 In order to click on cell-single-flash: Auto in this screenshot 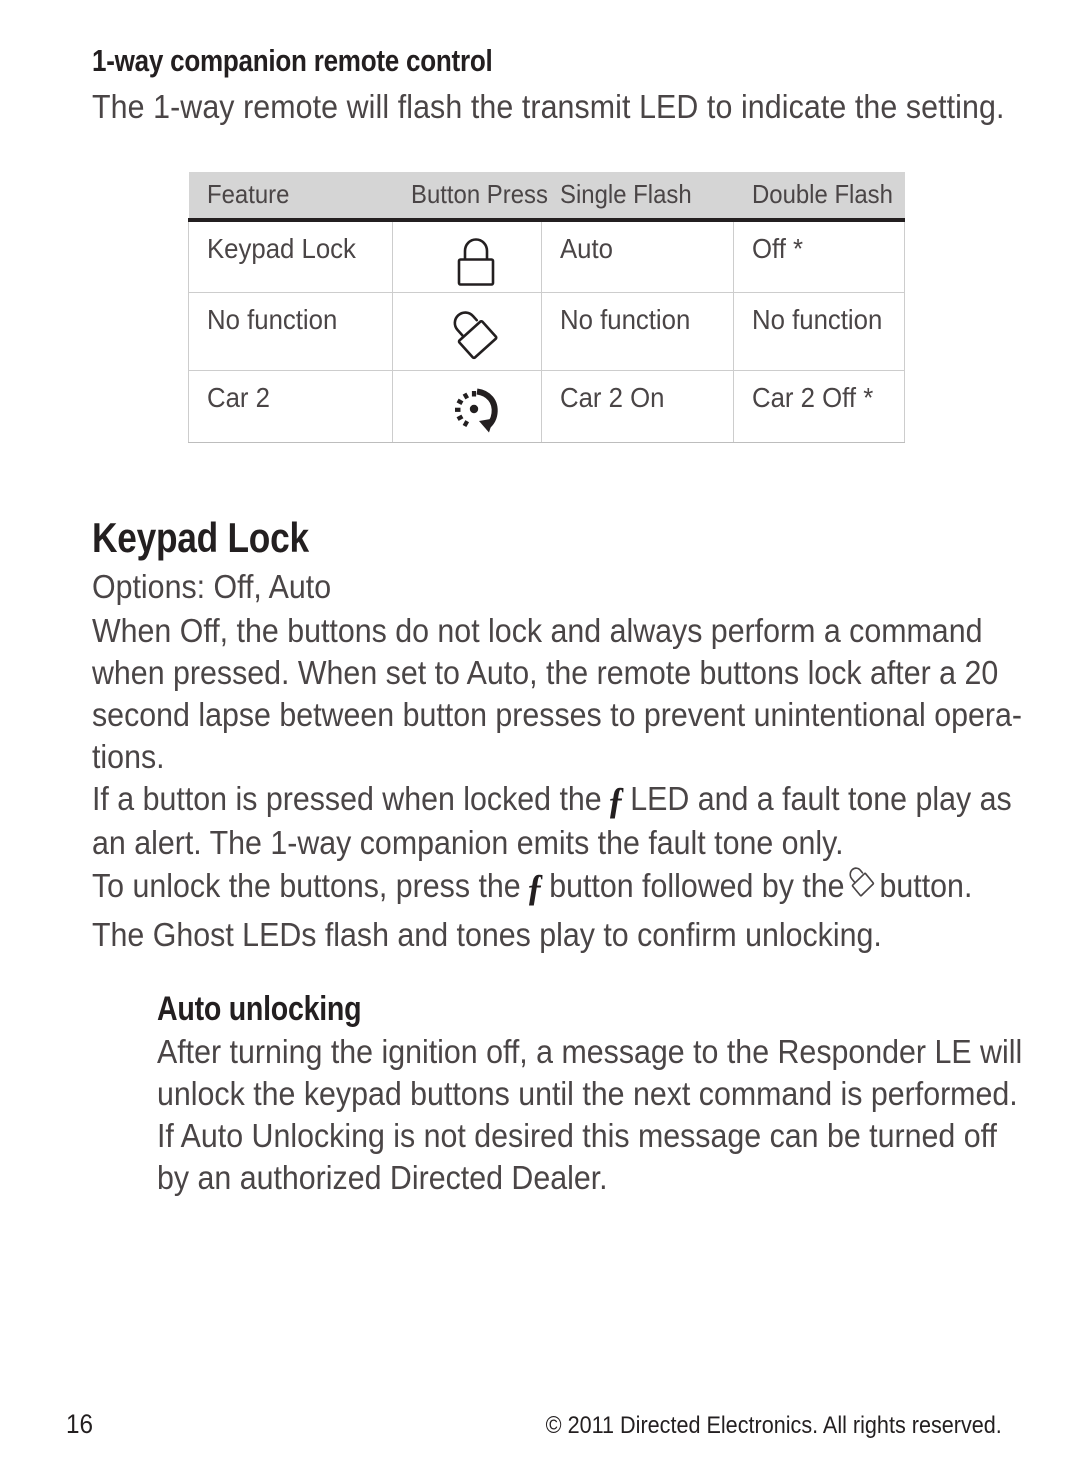, I will do `click(637, 256)`.